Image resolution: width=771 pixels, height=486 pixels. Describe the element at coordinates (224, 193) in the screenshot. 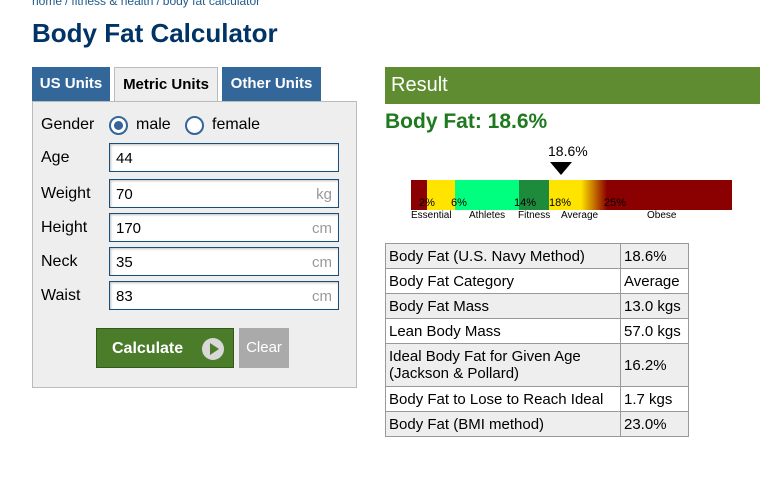

I see `weight-input: 70 kg` at that location.